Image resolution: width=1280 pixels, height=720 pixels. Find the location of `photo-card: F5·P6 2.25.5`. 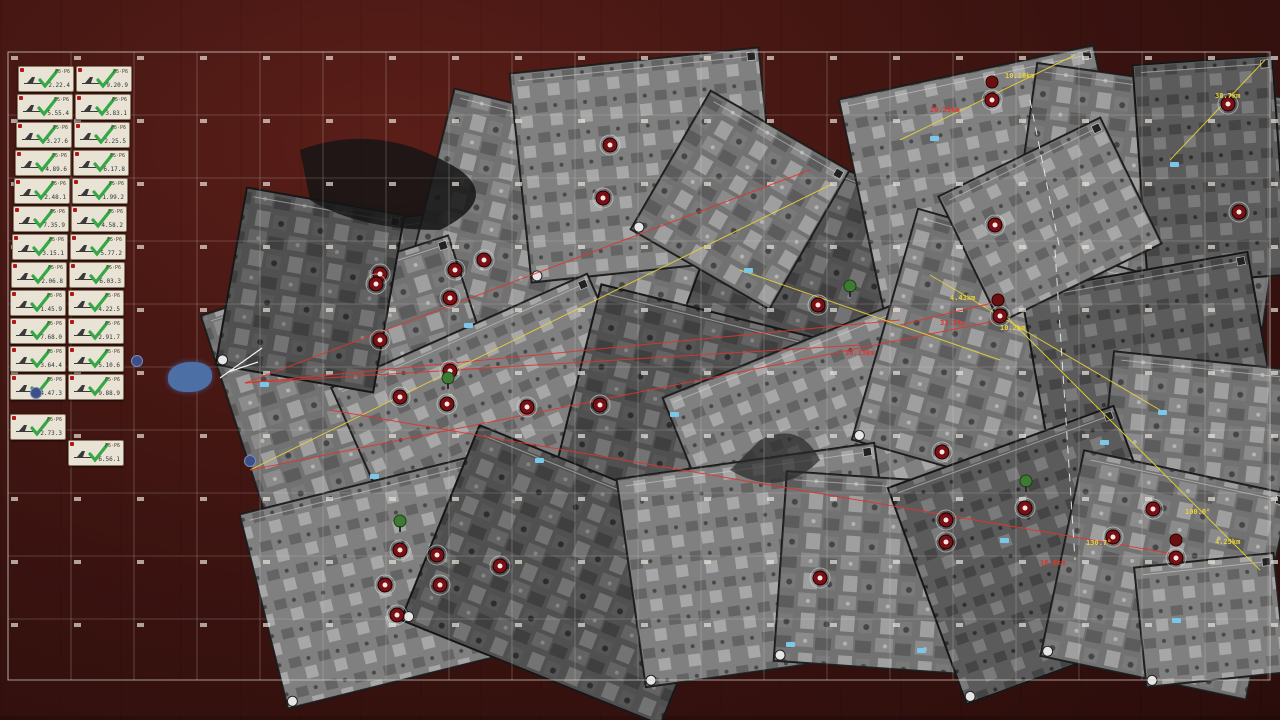

photo-card: F5·P6 2.25.5 is located at coordinates (102, 135).